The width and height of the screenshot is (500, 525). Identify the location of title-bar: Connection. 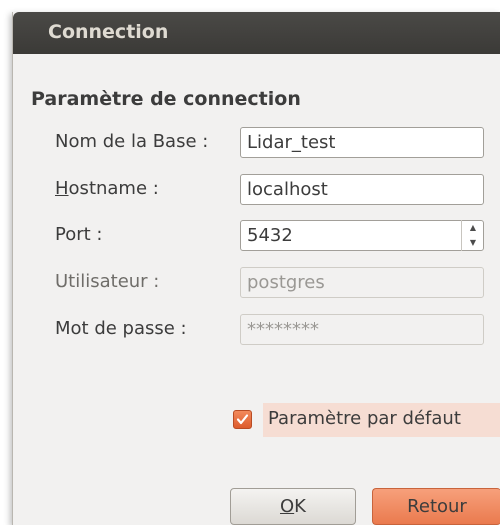
(256, 33).